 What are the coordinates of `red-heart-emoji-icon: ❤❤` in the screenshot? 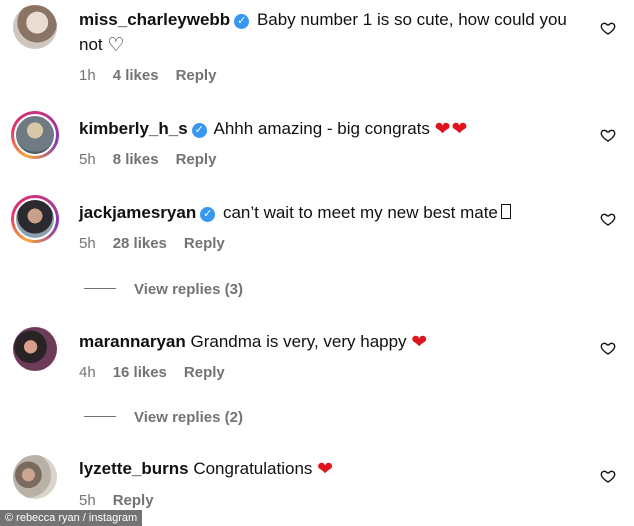 It's located at (451, 129).